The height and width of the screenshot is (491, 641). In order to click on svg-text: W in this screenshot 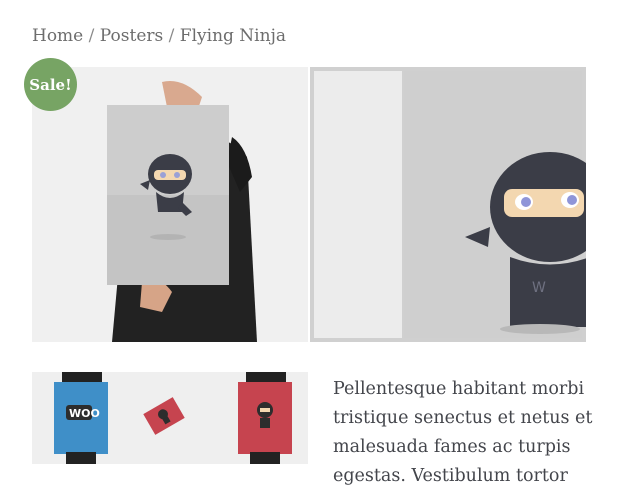, I will do `click(539, 288)`.